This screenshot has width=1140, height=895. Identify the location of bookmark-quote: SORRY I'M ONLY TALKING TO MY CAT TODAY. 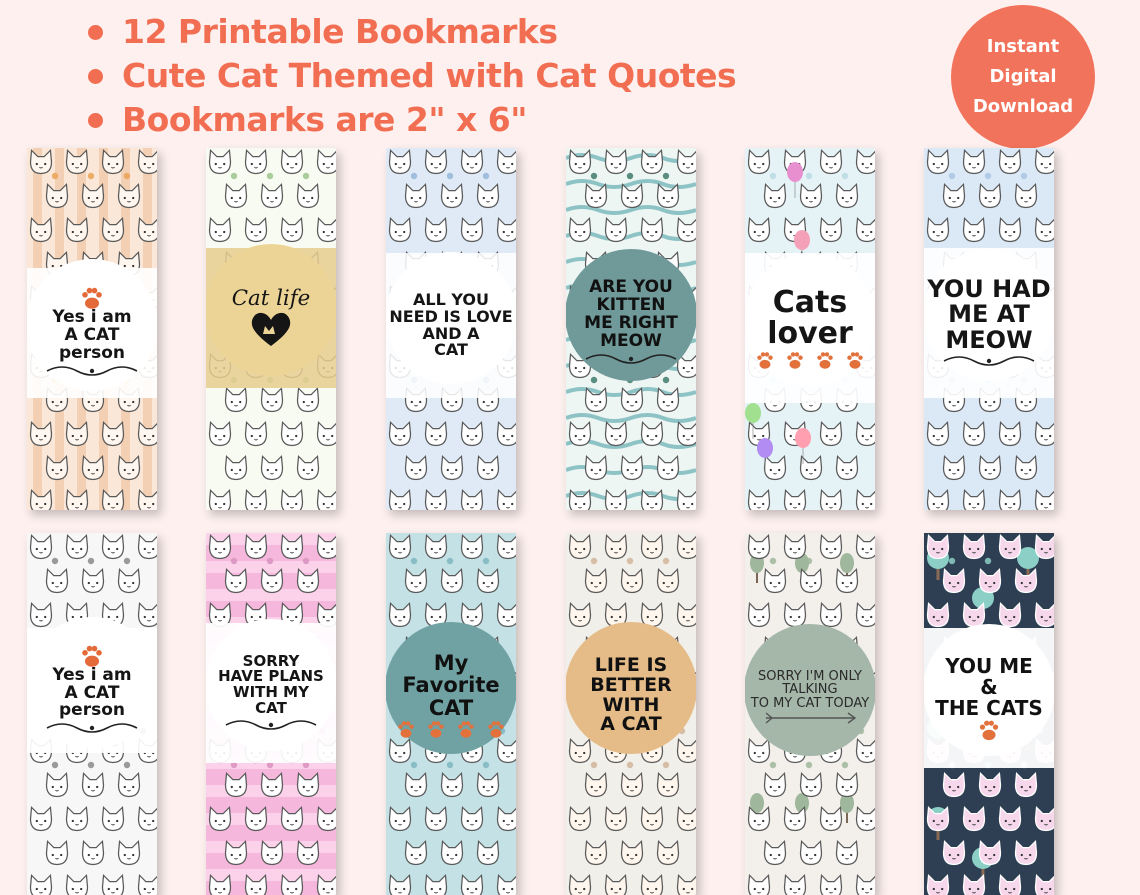
(810, 689).